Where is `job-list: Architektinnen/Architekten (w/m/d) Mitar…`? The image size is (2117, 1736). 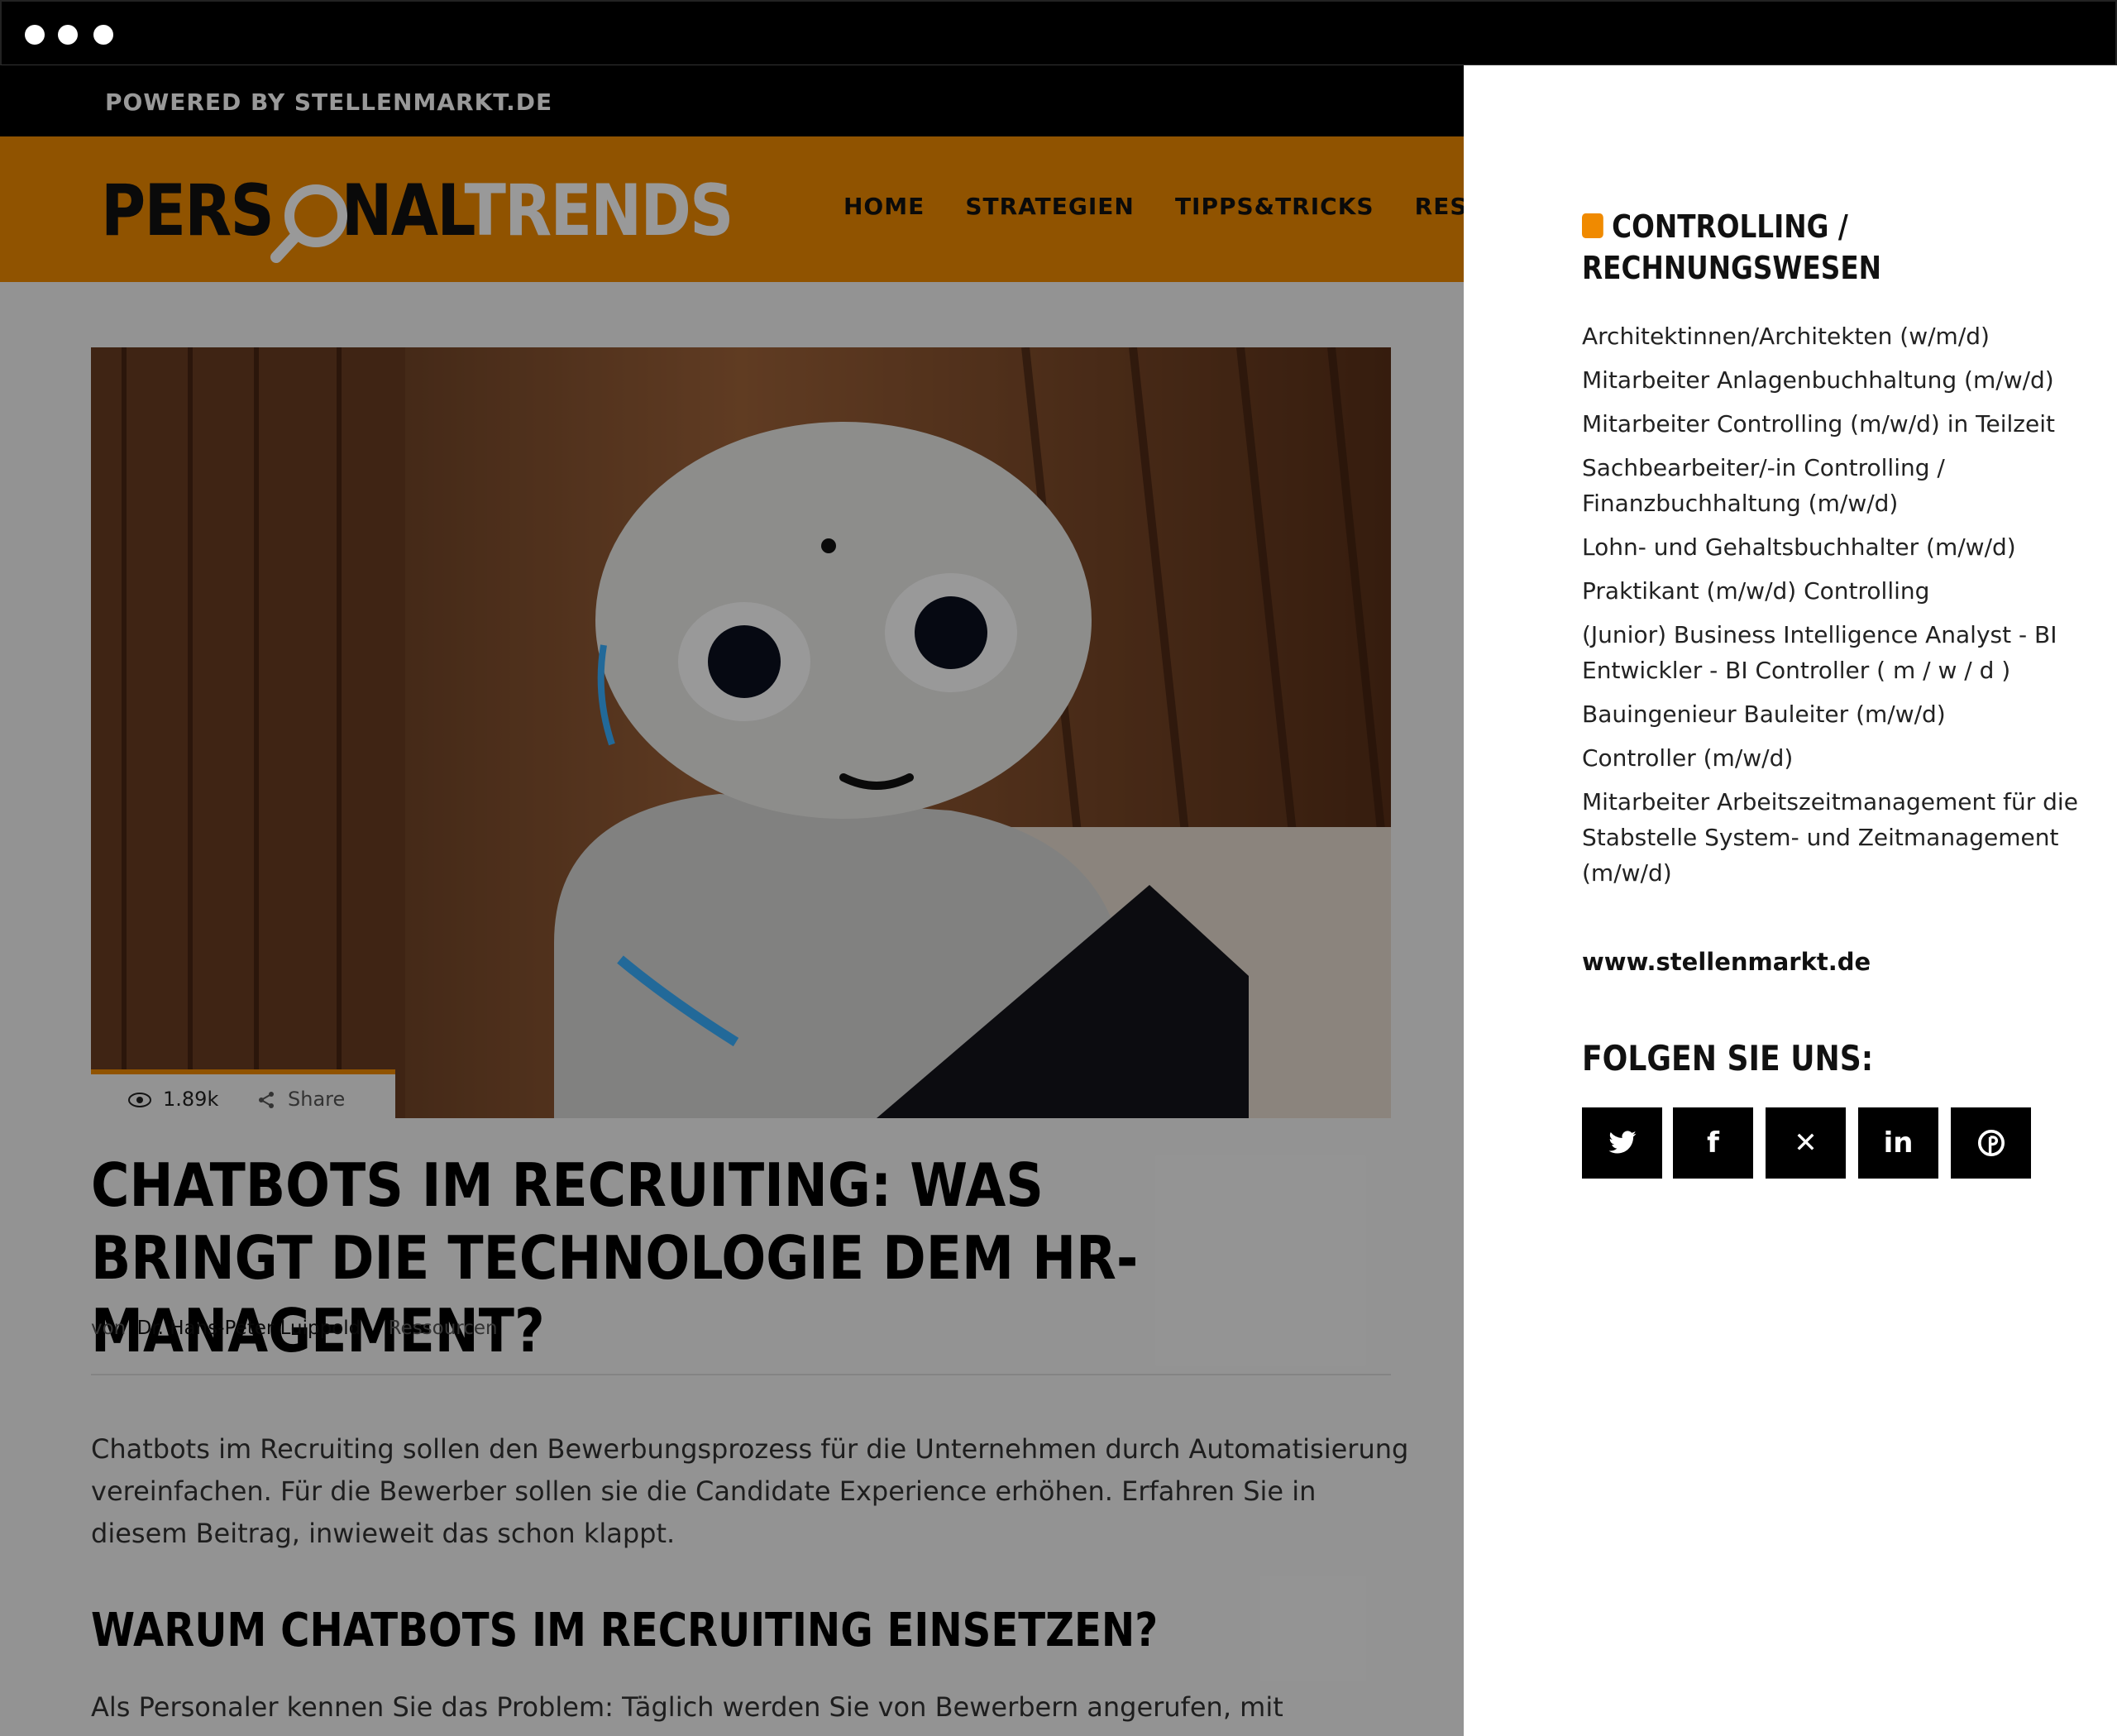 job-list: Architektinnen/Architekten (w/m/d) Mitar… is located at coordinates (1830, 608).